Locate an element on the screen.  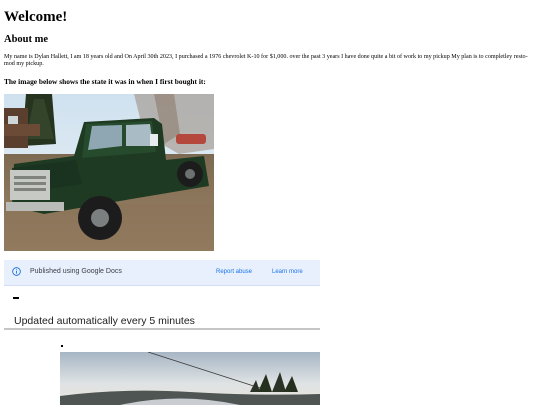
divider-rule is located at coordinates (162, 329).